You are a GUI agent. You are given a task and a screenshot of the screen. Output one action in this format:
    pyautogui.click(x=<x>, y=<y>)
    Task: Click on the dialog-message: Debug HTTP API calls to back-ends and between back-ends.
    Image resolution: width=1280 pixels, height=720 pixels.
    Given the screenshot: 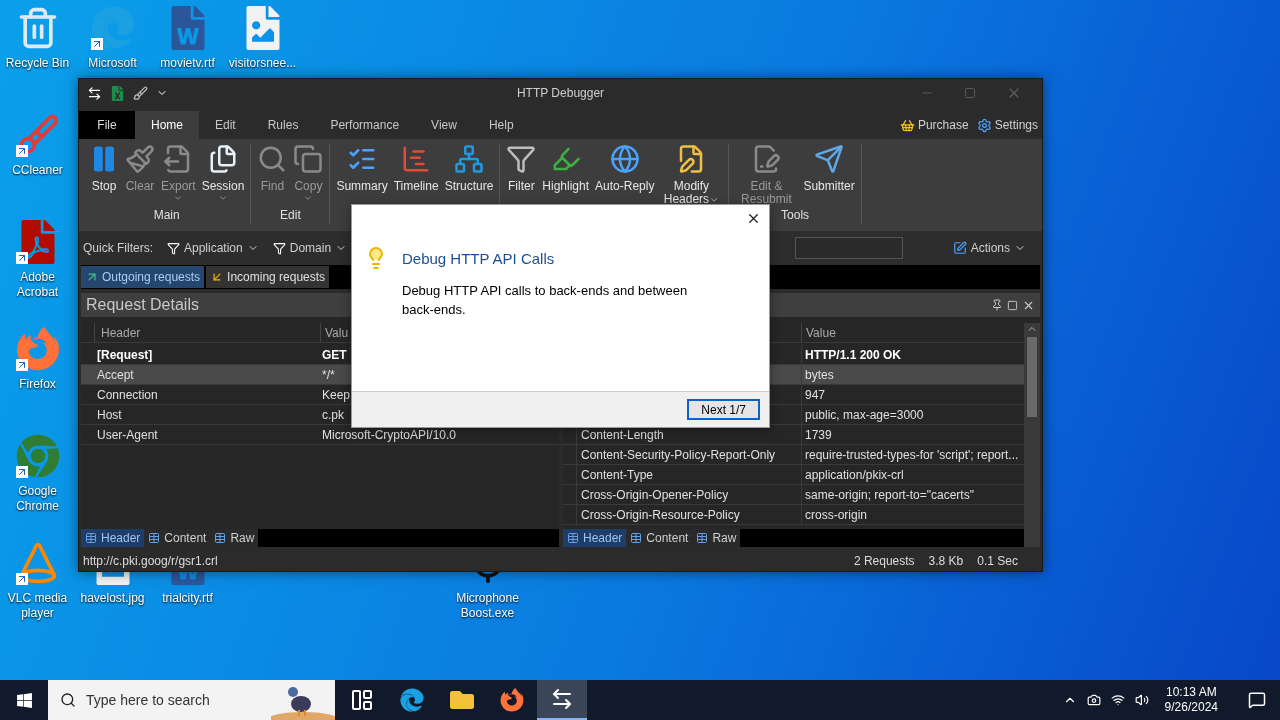 What is the action you would take?
    pyautogui.click(x=545, y=300)
    